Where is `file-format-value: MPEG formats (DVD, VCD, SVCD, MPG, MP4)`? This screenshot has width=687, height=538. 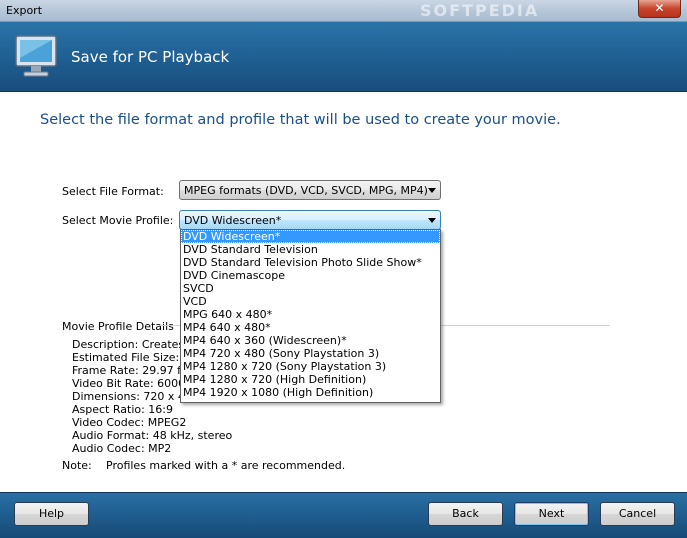 file-format-value: MPEG formats (DVD, VCD, SVCD, MPG, MP4) is located at coordinates (306, 190).